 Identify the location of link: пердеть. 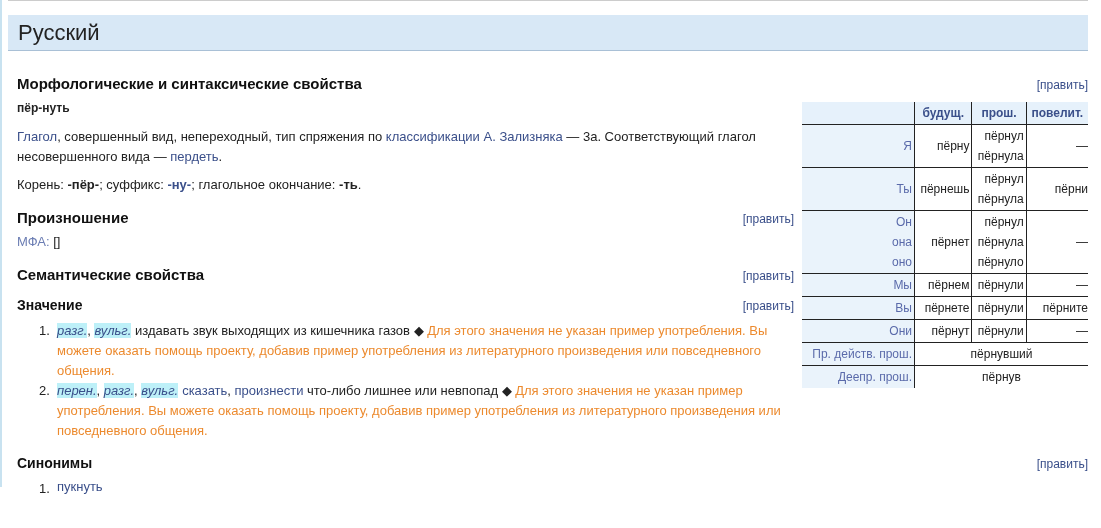
(194, 156).